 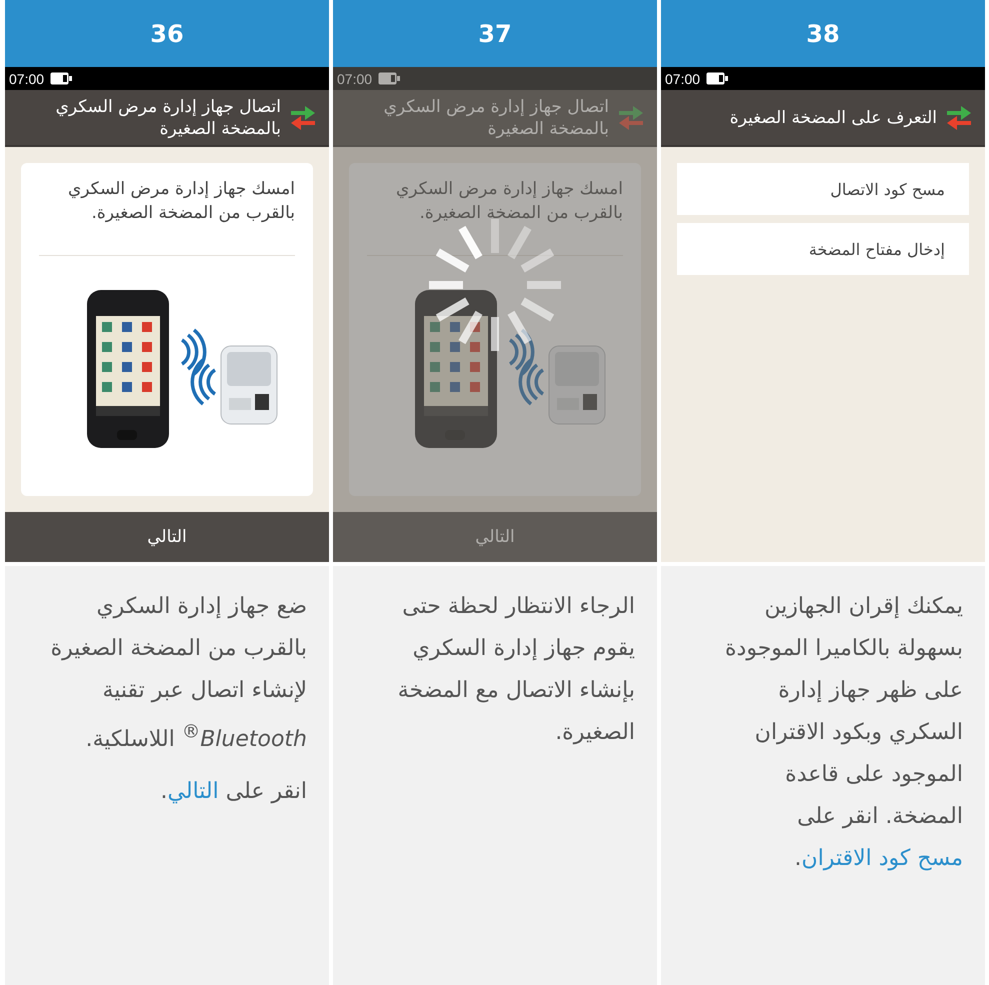 I want to click on menu-item: إدخال مفتاح المضخة, so click(x=823, y=249).